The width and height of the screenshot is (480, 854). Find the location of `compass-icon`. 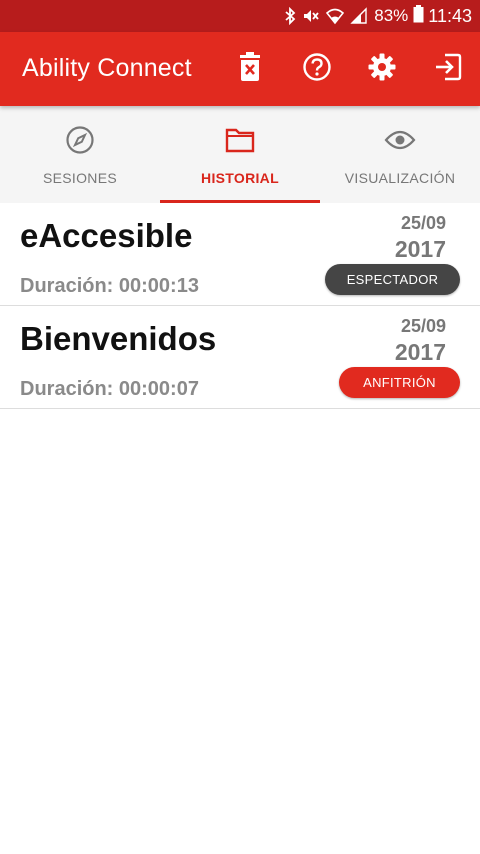

compass-icon is located at coordinates (80, 140).